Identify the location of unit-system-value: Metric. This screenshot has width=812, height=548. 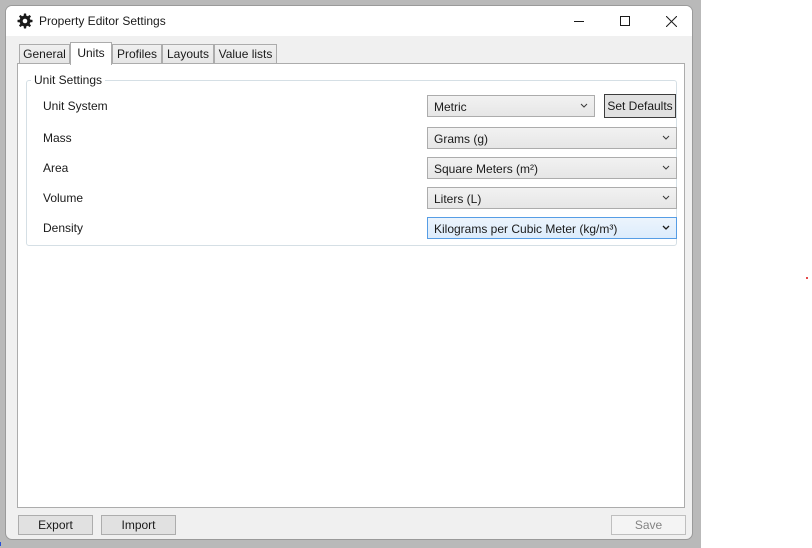
(450, 107).